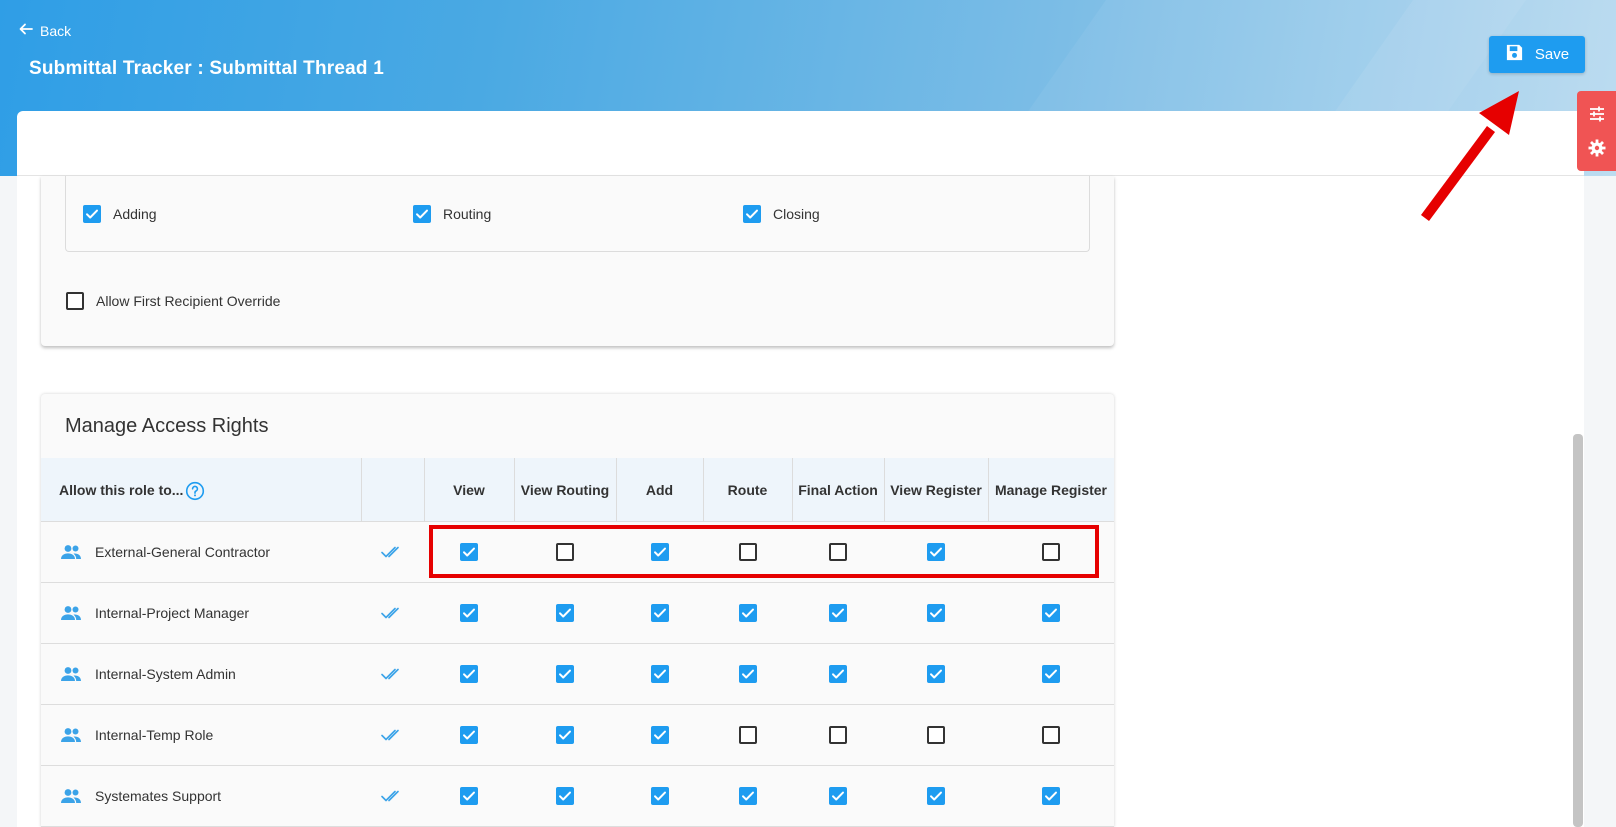  What do you see at coordinates (26, 30) in the screenshot?
I see `arrow-left-icon` at bounding box center [26, 30].